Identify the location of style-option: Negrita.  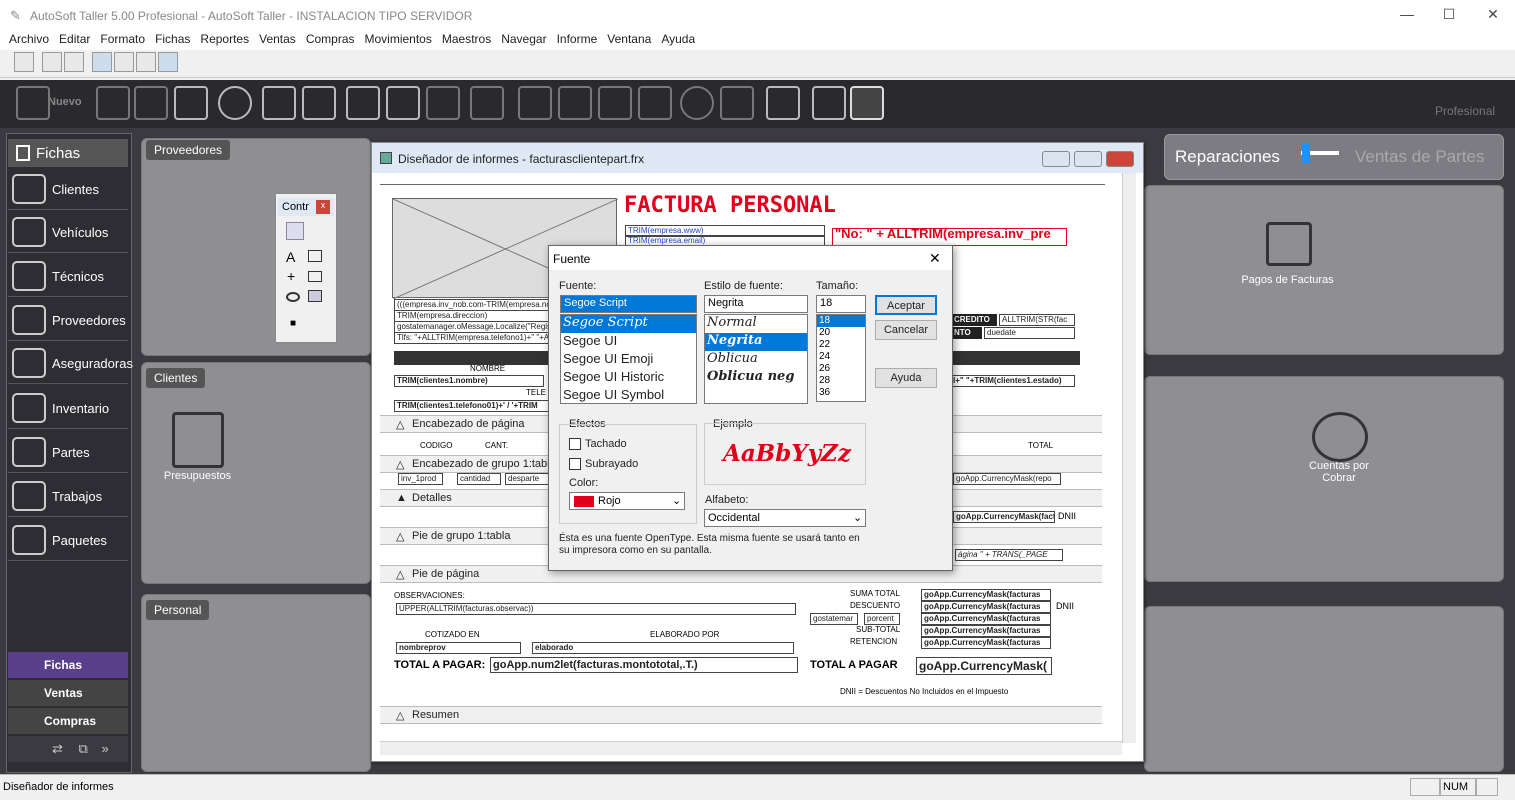
(756, 342).